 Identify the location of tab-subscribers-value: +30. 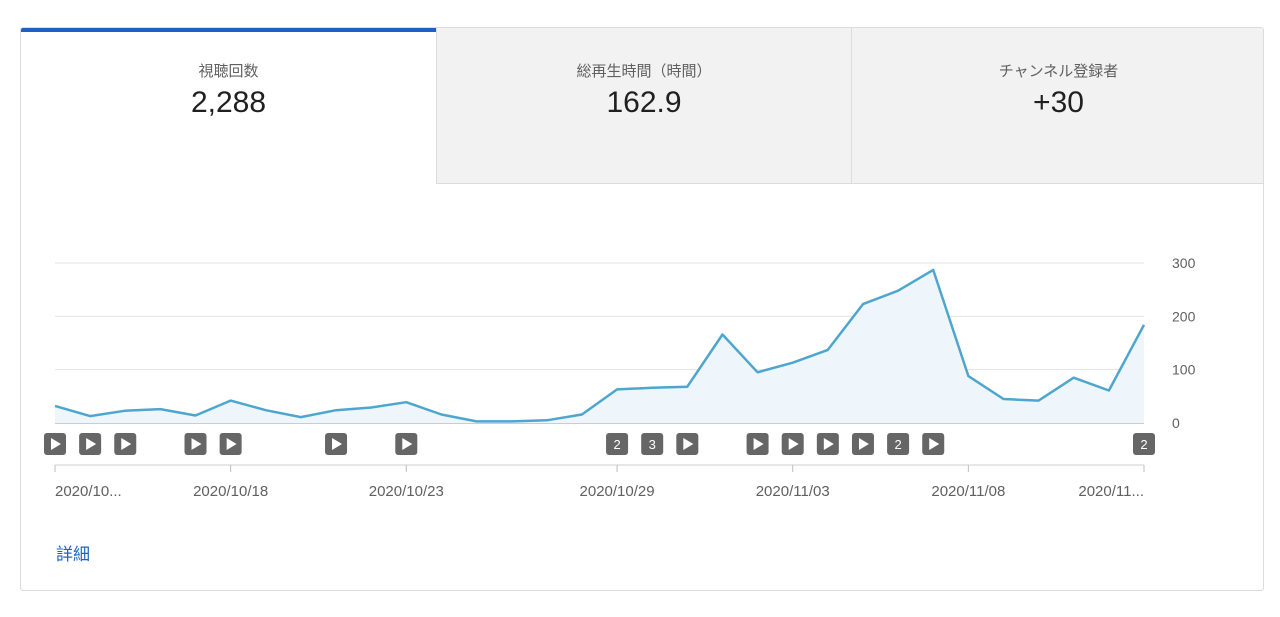
(1058, 102).